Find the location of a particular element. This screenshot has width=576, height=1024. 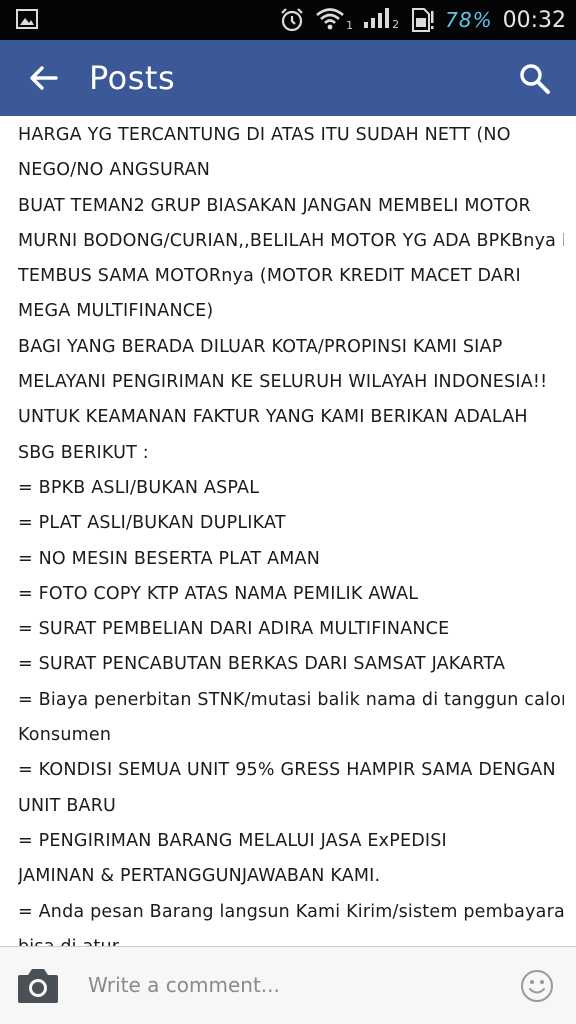

wifi-signal: 1 is located at coordinates (334, 20).